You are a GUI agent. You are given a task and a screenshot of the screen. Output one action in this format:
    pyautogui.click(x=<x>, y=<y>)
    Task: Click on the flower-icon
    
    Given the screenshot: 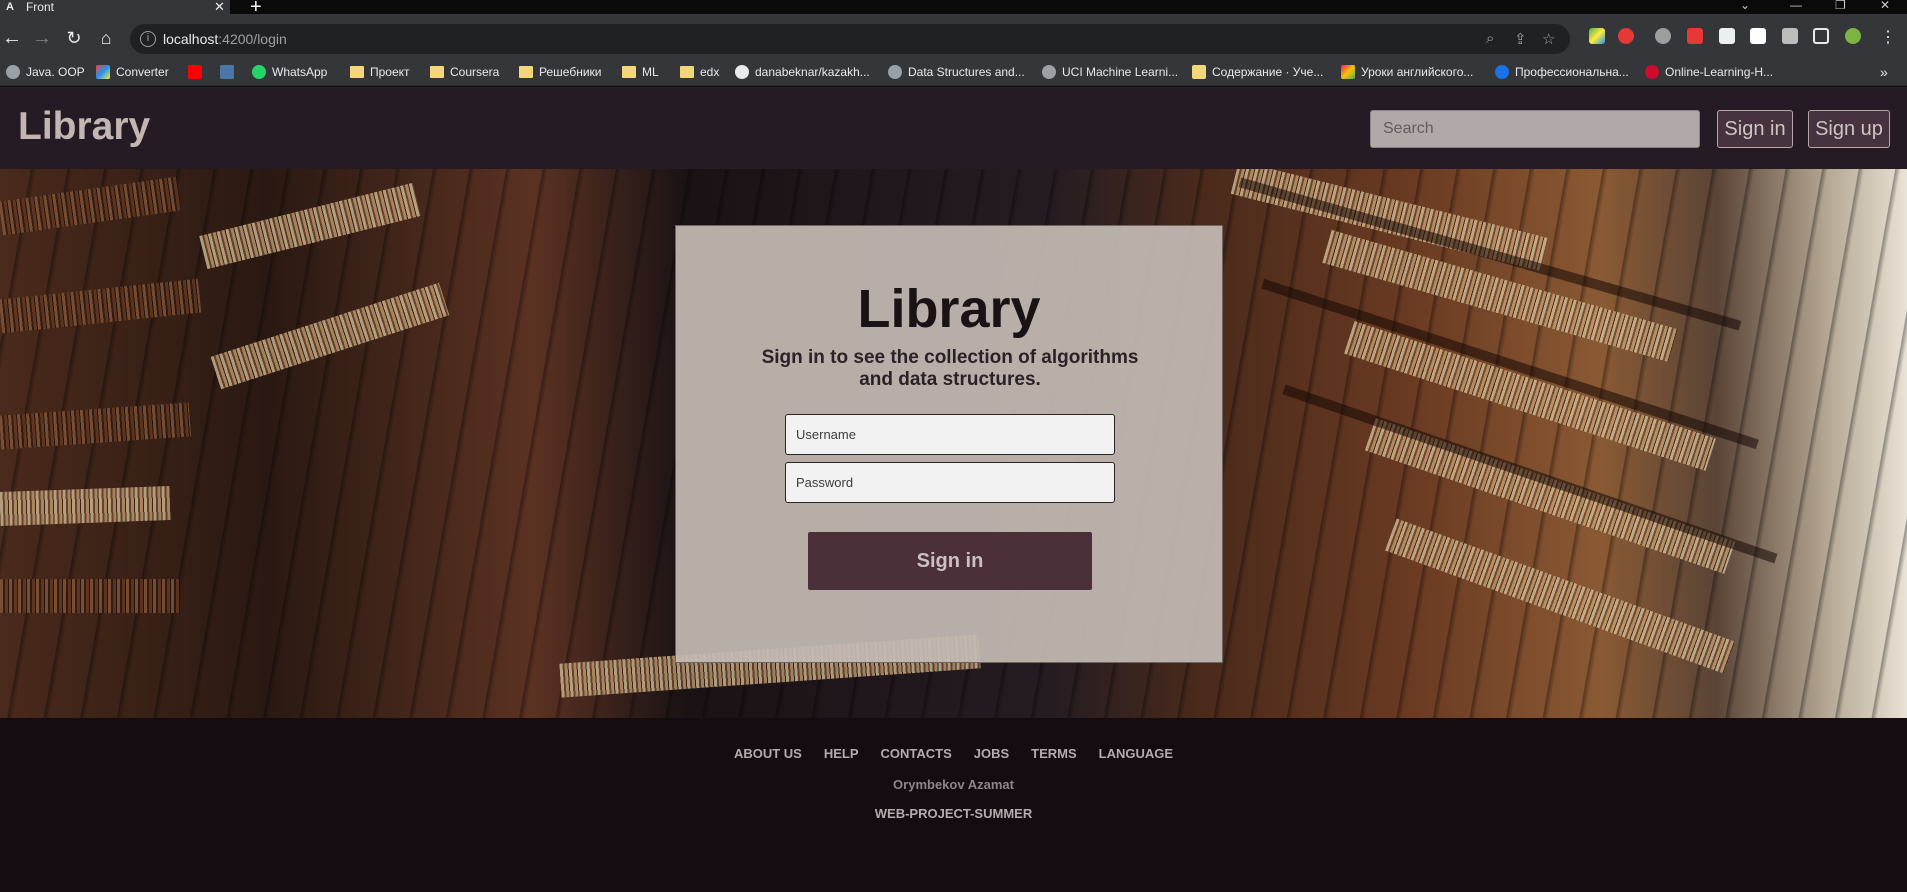 What is the action you would take?
    pyautogui.click(x=1348, y=72)
    